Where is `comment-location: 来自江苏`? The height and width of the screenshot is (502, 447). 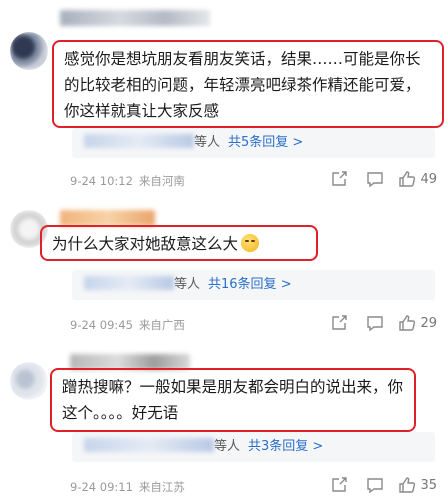
comment-location: 来自江苏 is located at coordinates (161, 487).